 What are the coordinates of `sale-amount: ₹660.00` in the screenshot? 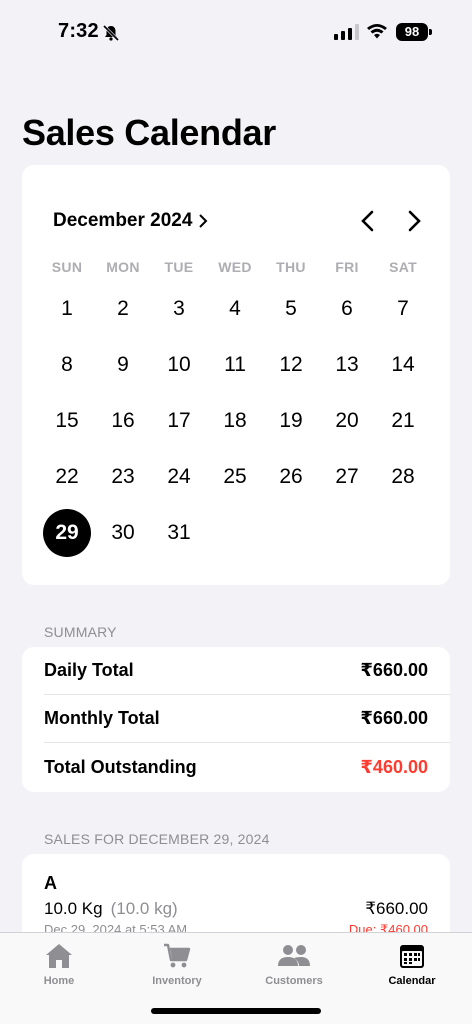 It's located at (396, 908).